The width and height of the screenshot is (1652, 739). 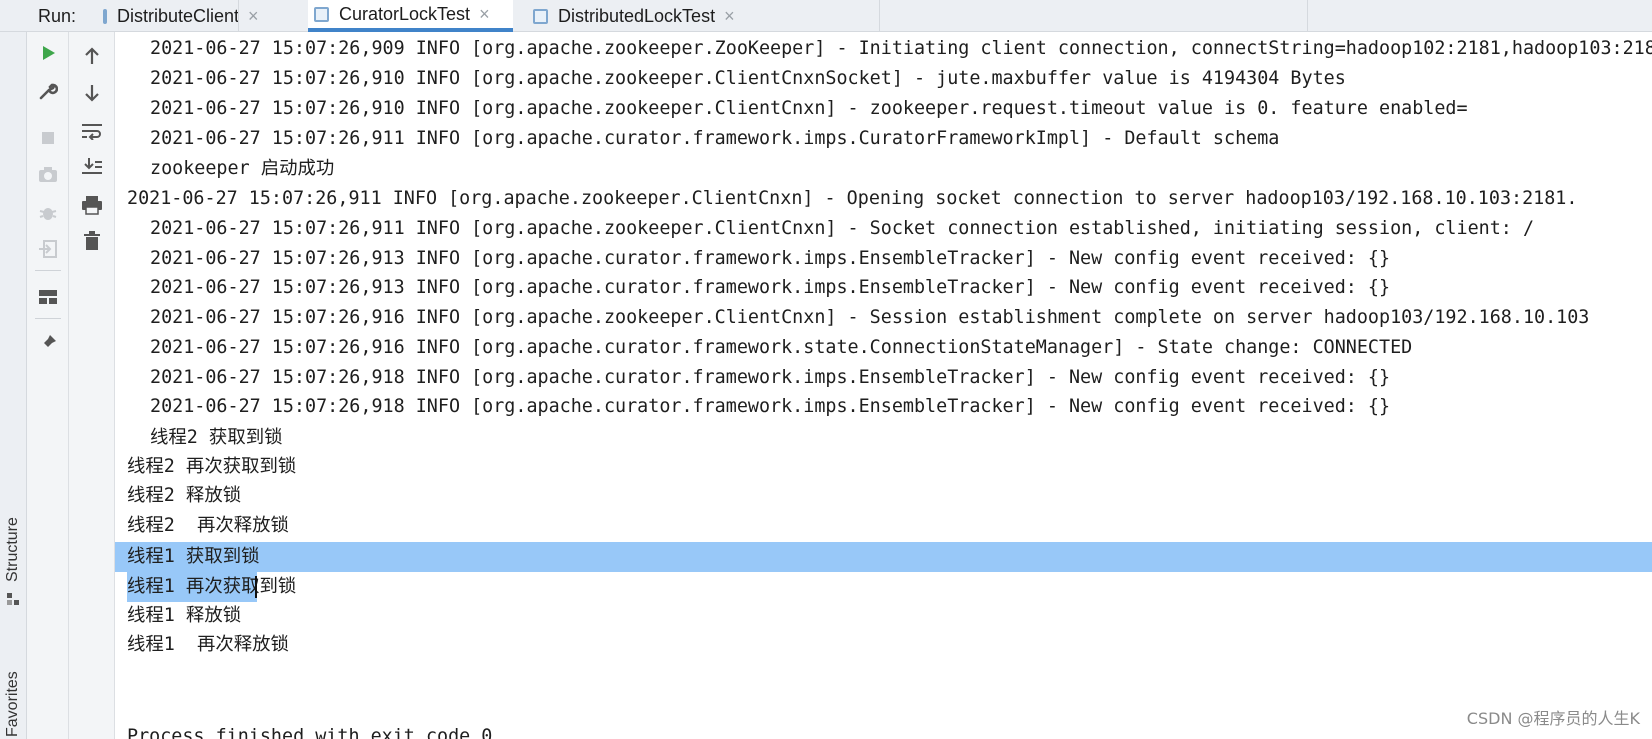 I want to click on print-icon, so click(x=92, y=205).